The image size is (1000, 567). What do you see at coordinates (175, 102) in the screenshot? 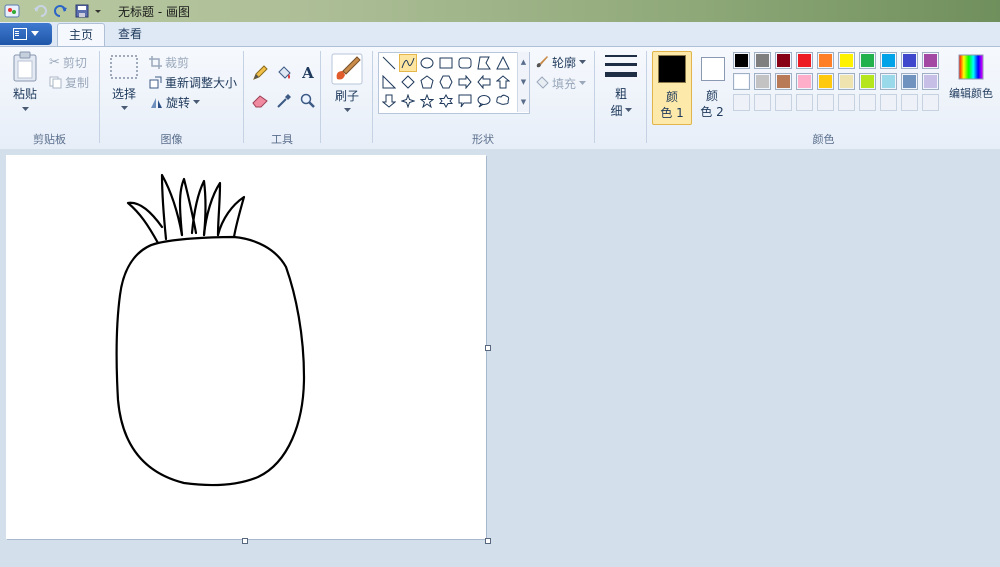
I see `rotate-button: 旋转` at bounding box center [175, 102].